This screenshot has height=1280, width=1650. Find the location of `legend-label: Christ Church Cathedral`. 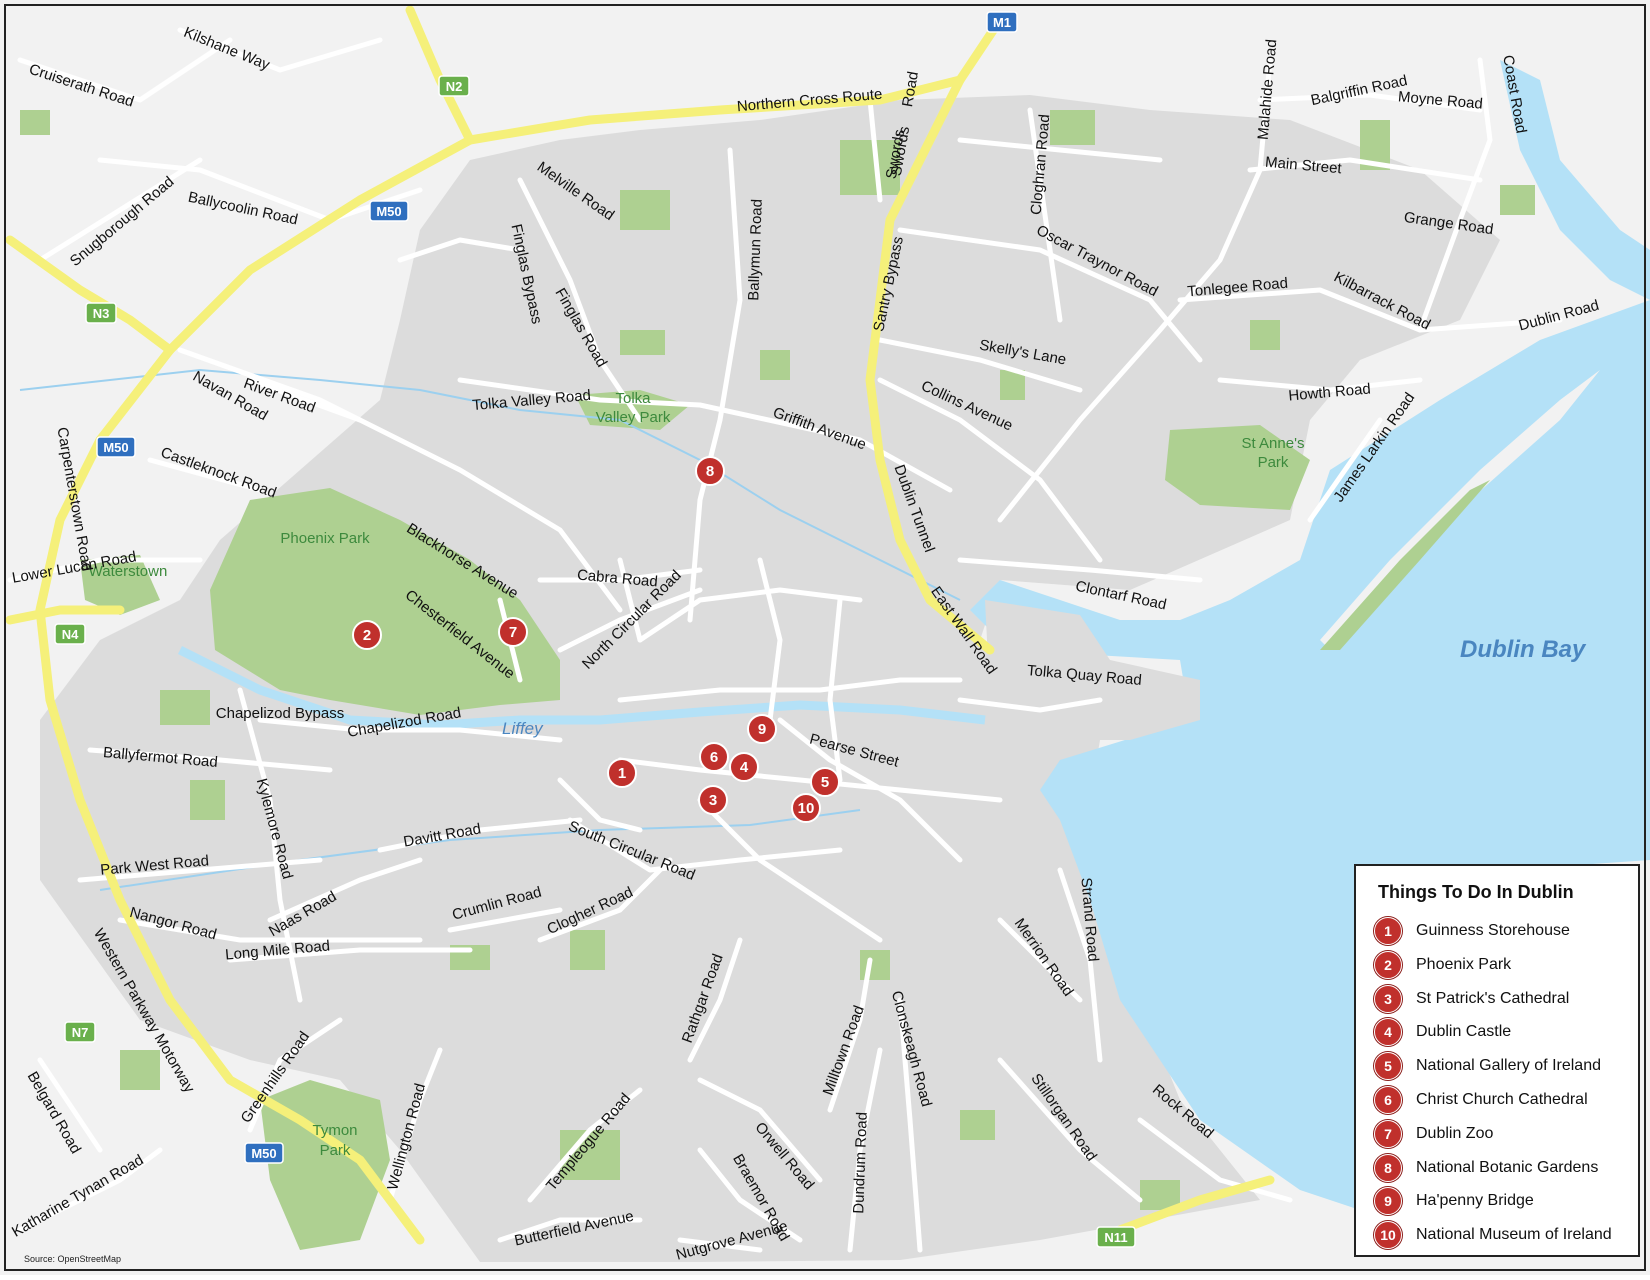

legend-label: Christ Church Cathedral is located at coordinates (1502, 1099).